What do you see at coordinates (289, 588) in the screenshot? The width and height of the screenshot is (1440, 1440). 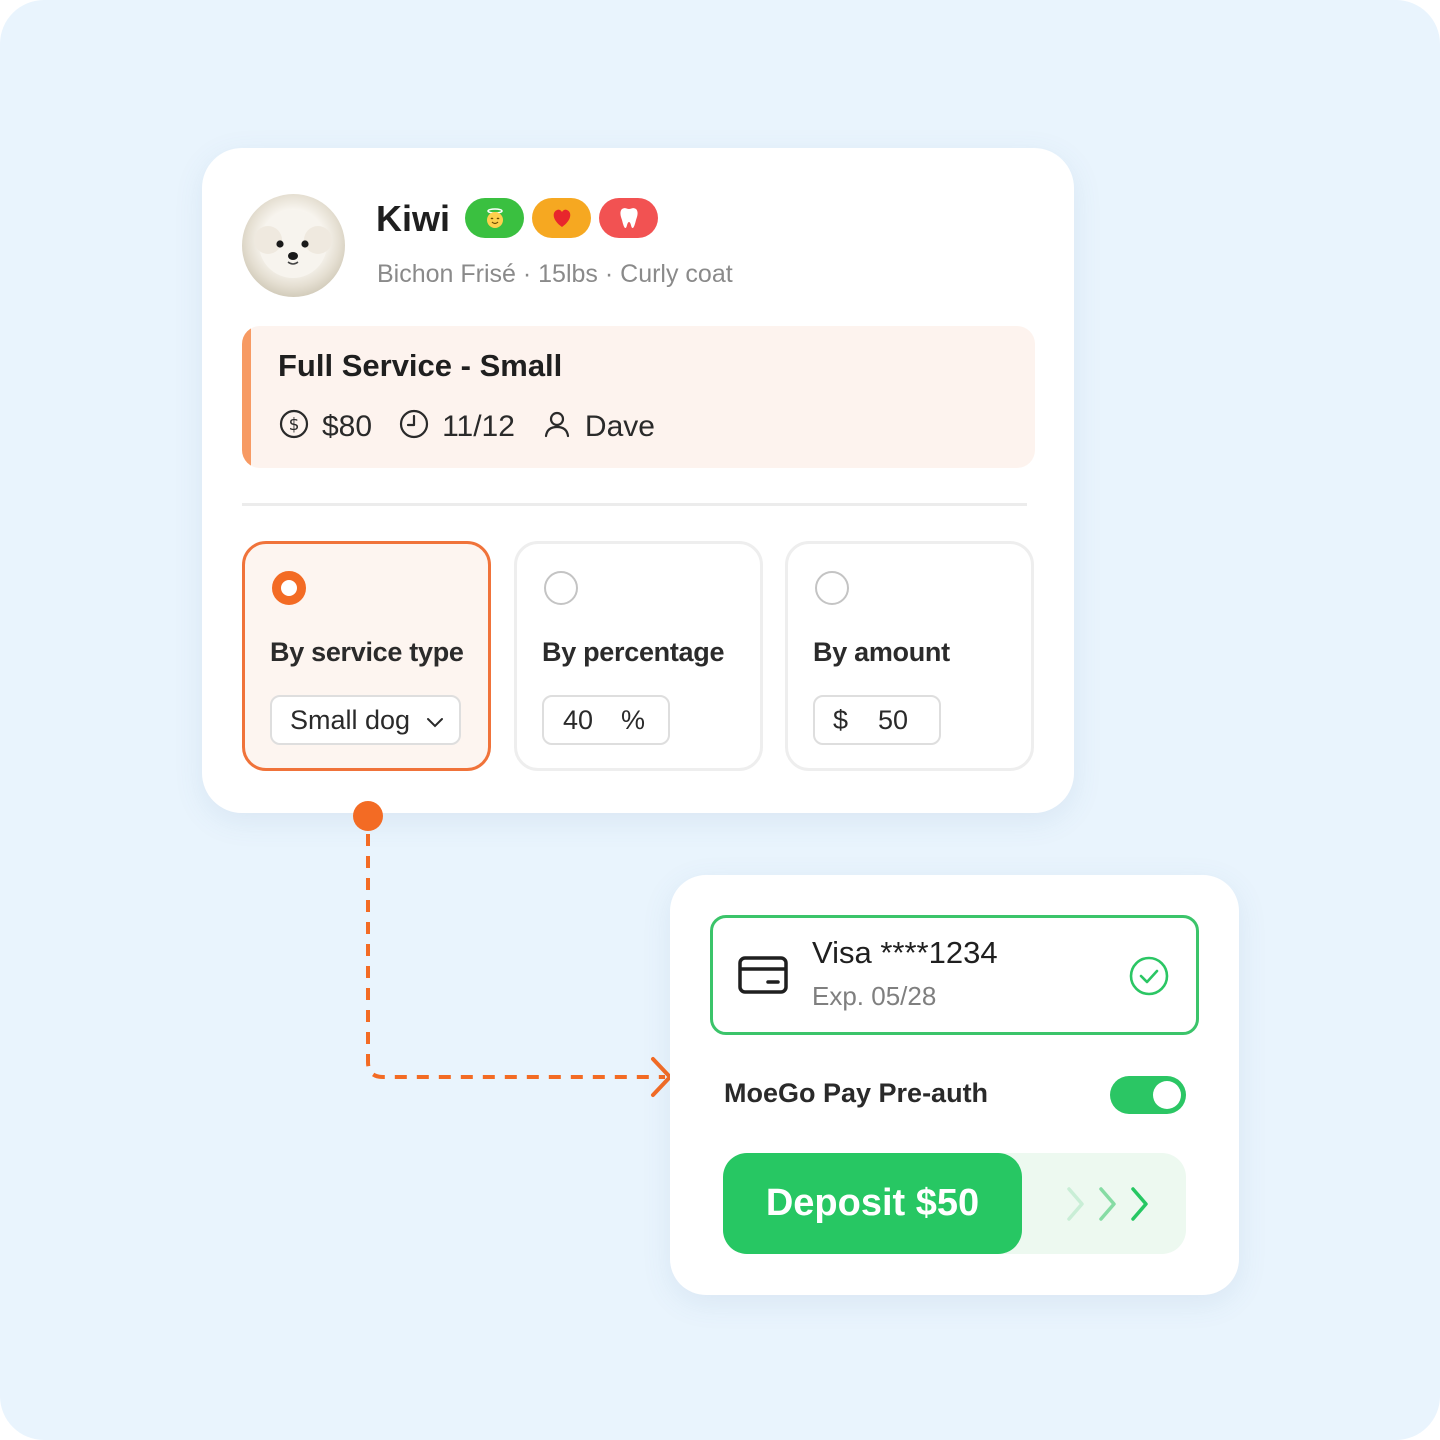 I see `radio-selected` at bounding box center [289, 588].